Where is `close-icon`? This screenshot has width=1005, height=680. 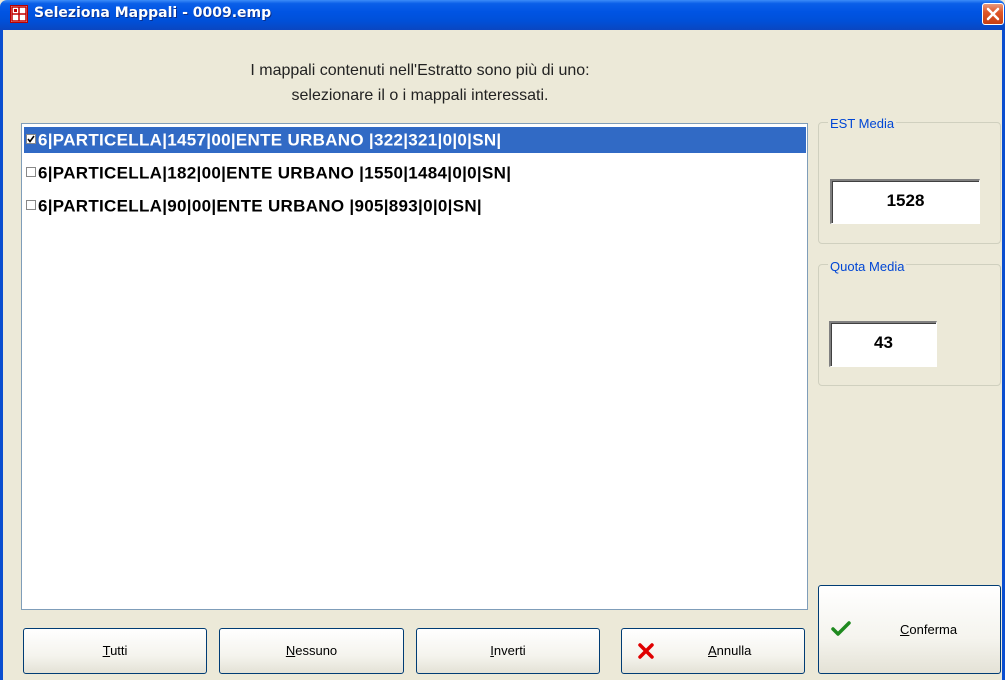
close-icon is located at coordinates (993, 14).